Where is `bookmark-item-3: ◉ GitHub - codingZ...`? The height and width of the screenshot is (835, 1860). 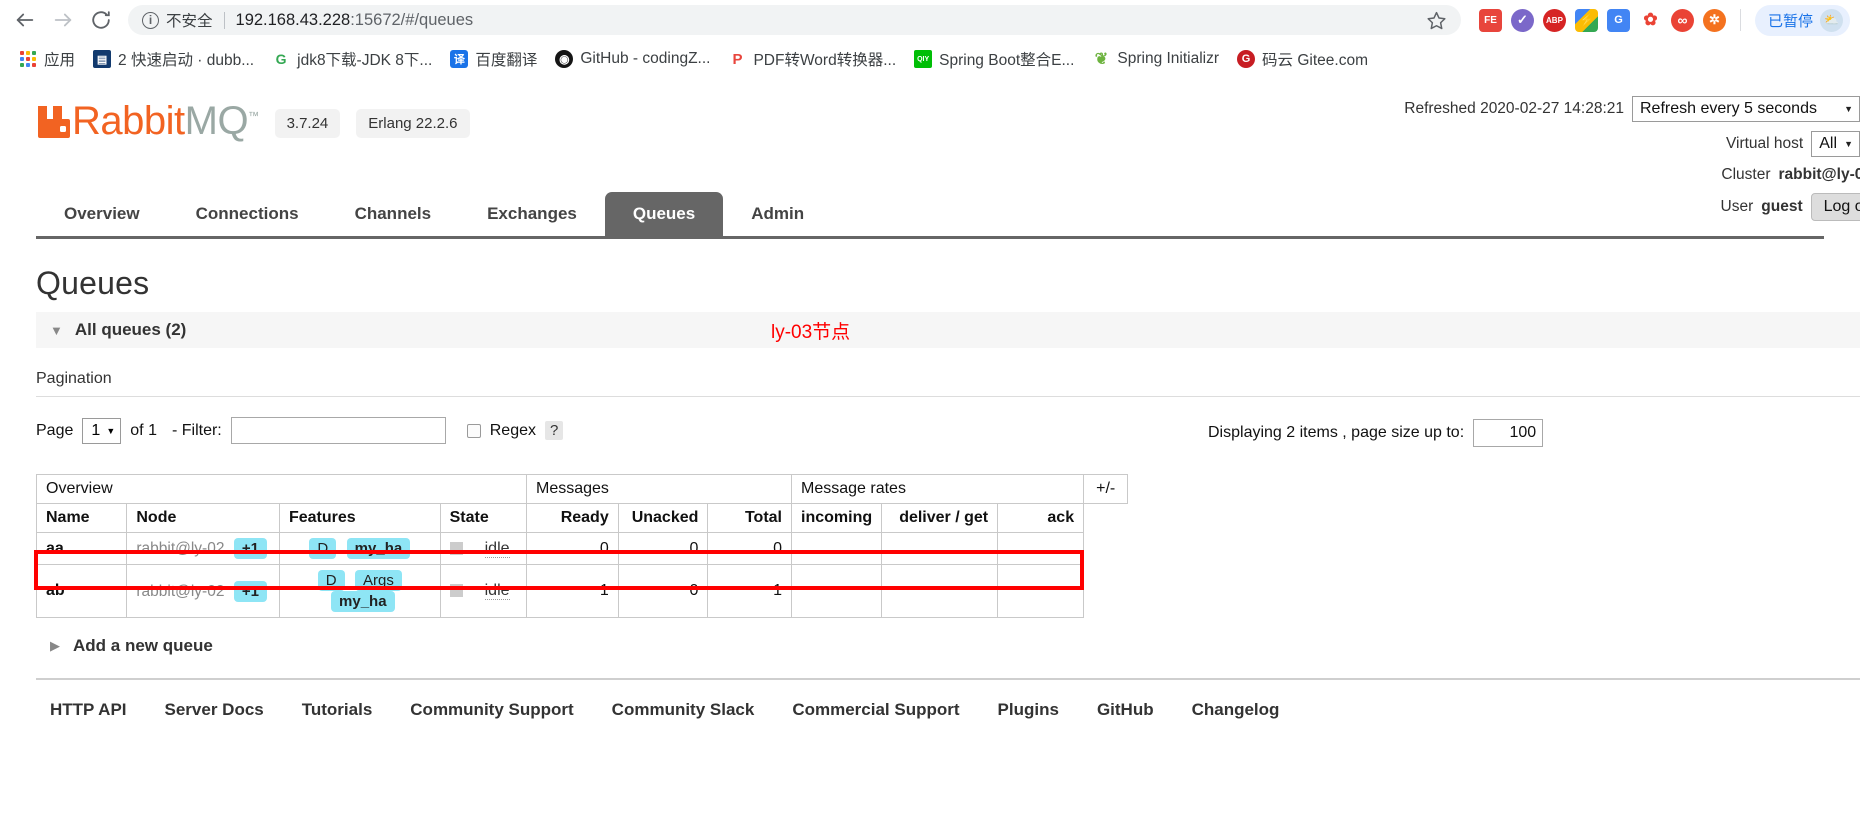
bookmark-item-3: ◉ GitHub - codingZ... is located at coordinates (632, 59).